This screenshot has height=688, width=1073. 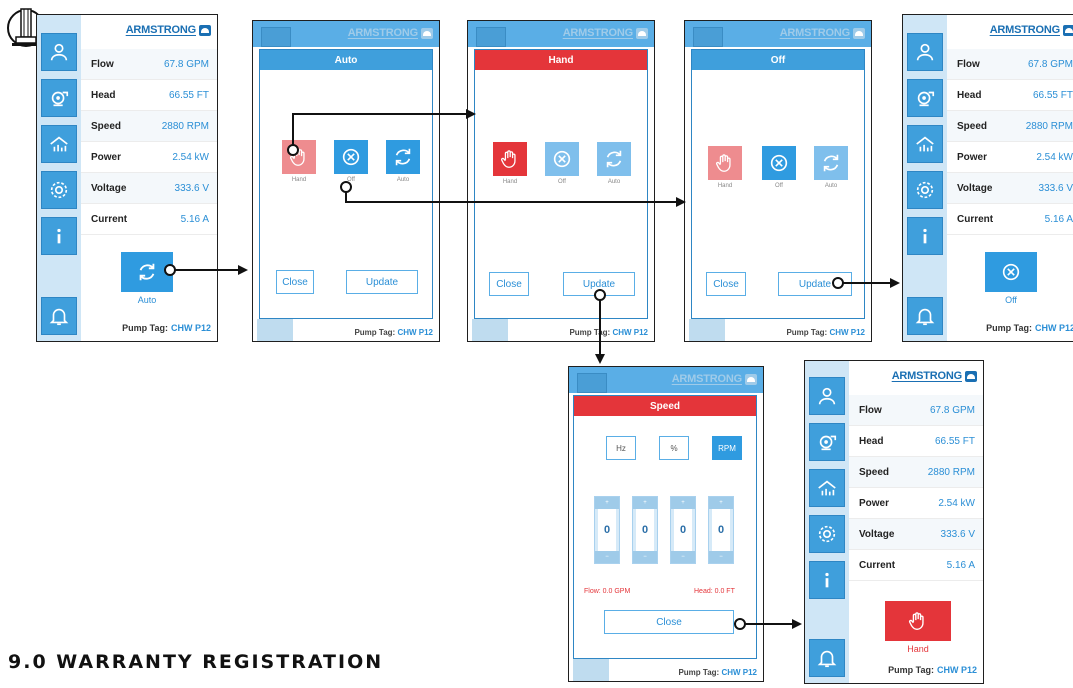 I want to click on hand-mode-button, so click(x=918, y=621).